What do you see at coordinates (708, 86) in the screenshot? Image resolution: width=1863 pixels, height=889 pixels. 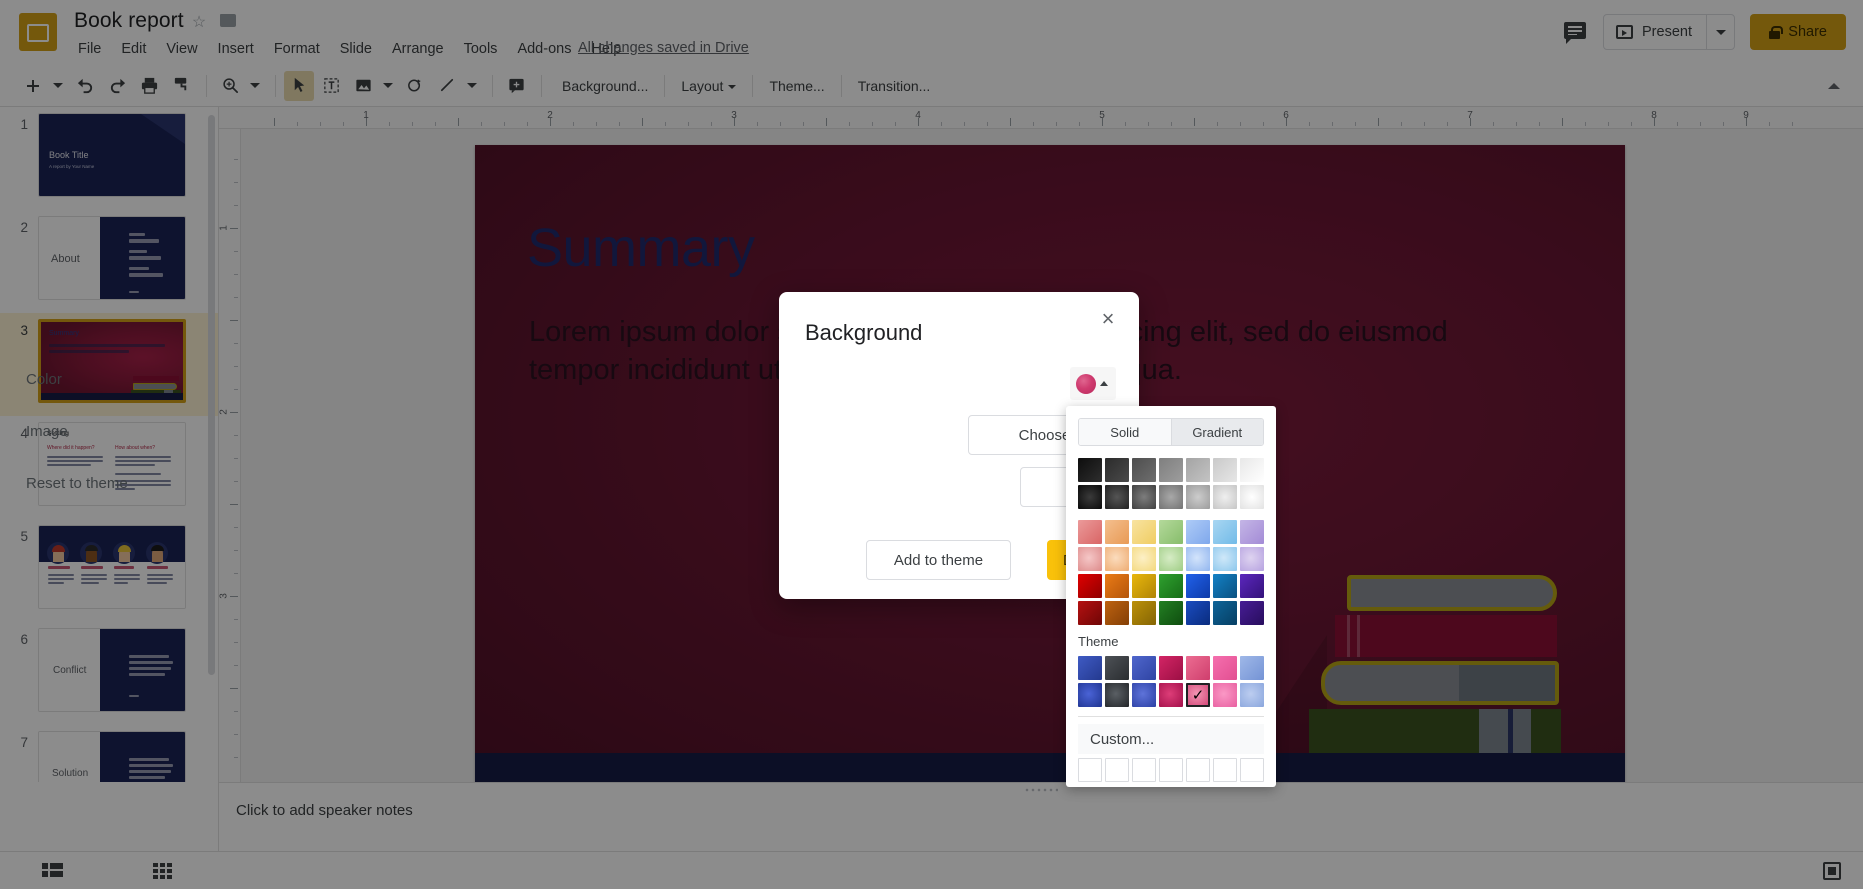 I see `layout-button: Layout` at bounding box center [708, 86].